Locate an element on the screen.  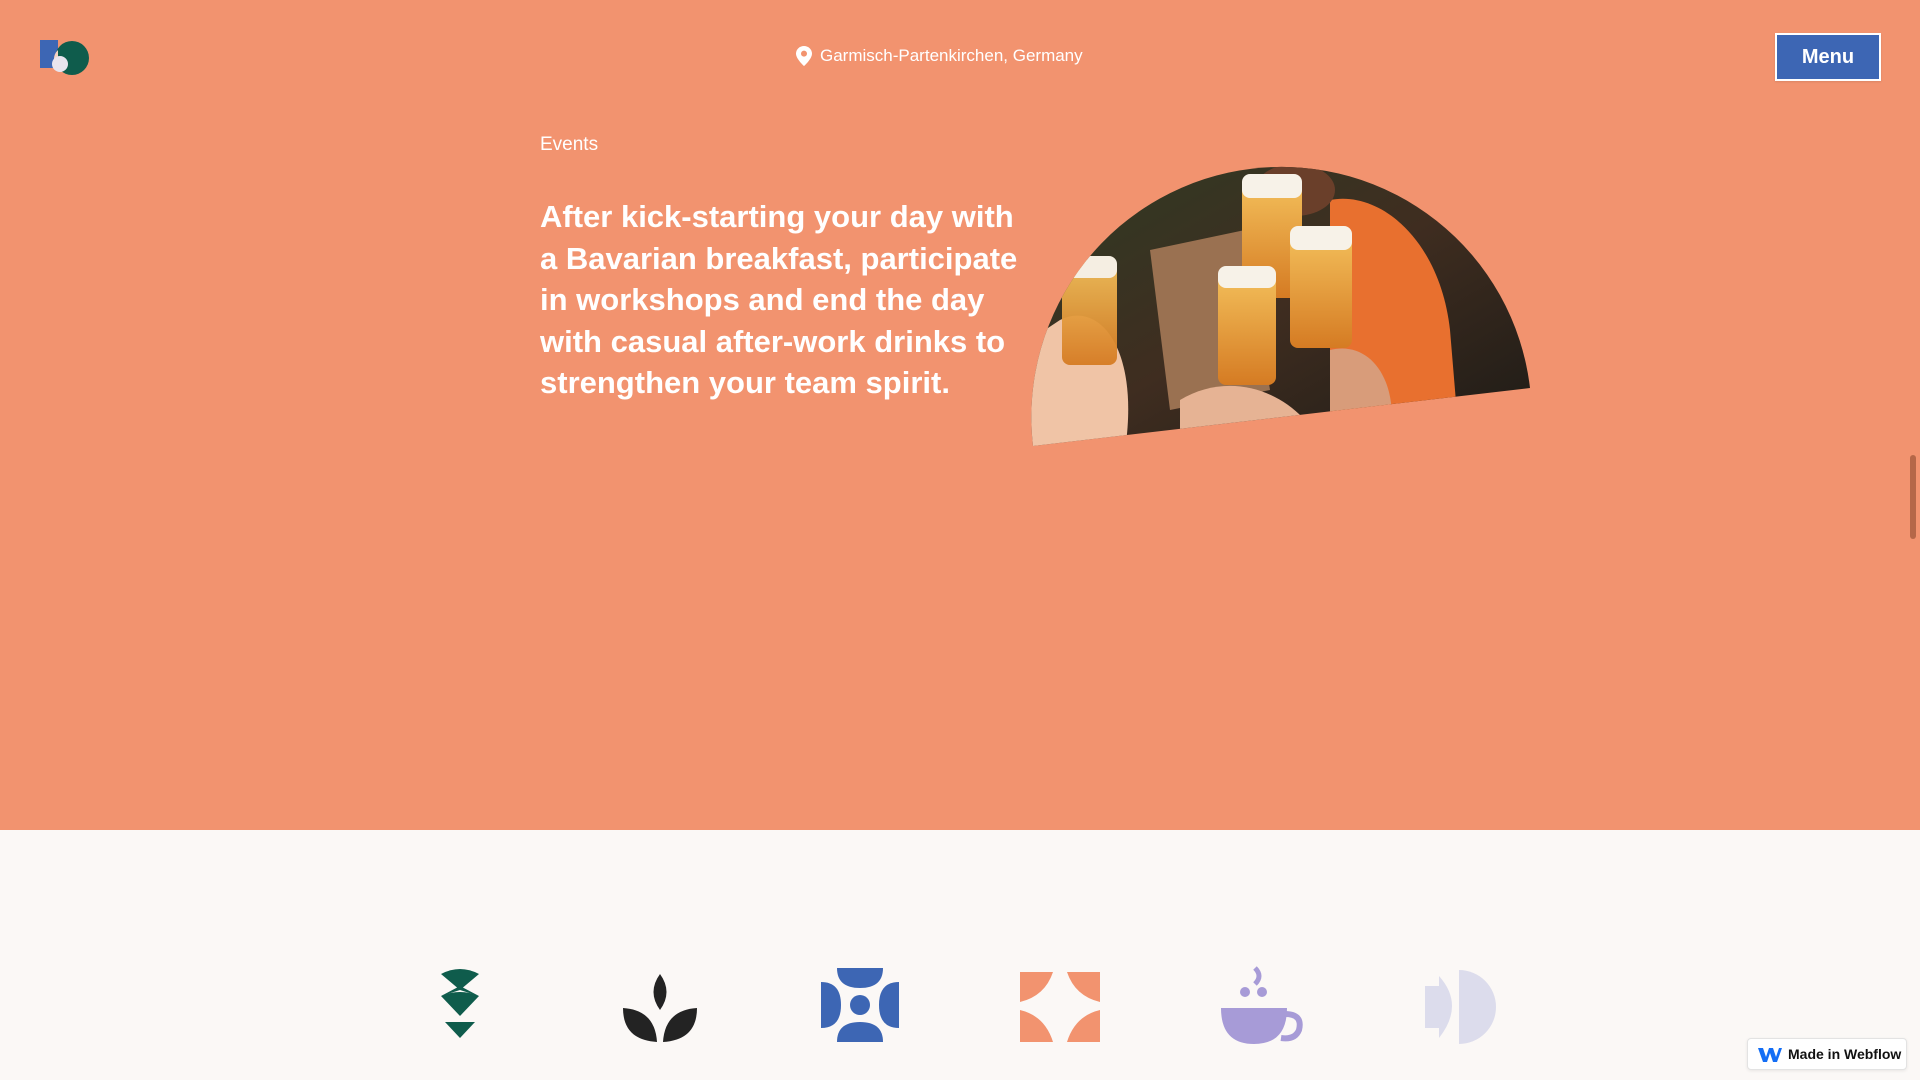
coffee-cup-icon is located at coordinates (1260, 1005).